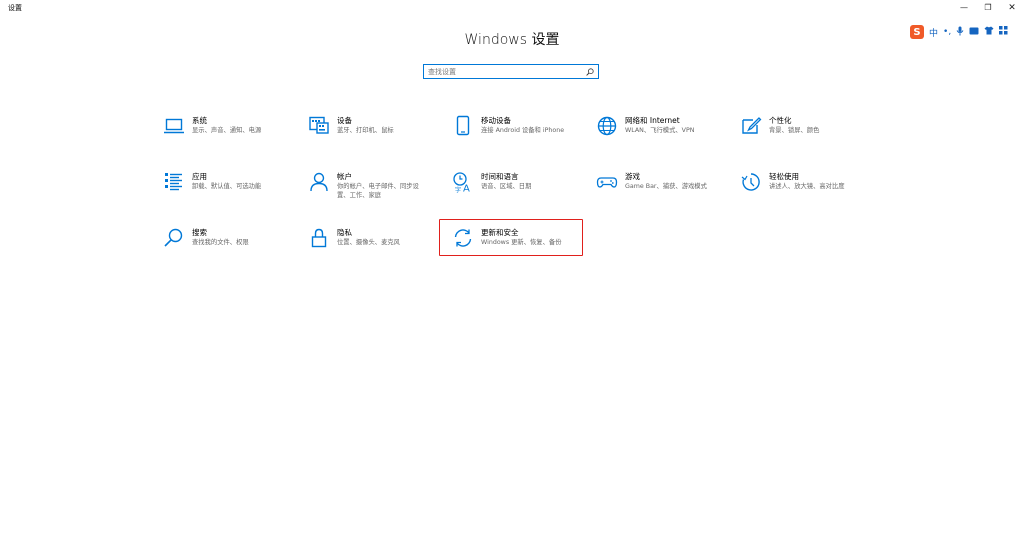  I want to click on highlight-box, so click(511, 237).